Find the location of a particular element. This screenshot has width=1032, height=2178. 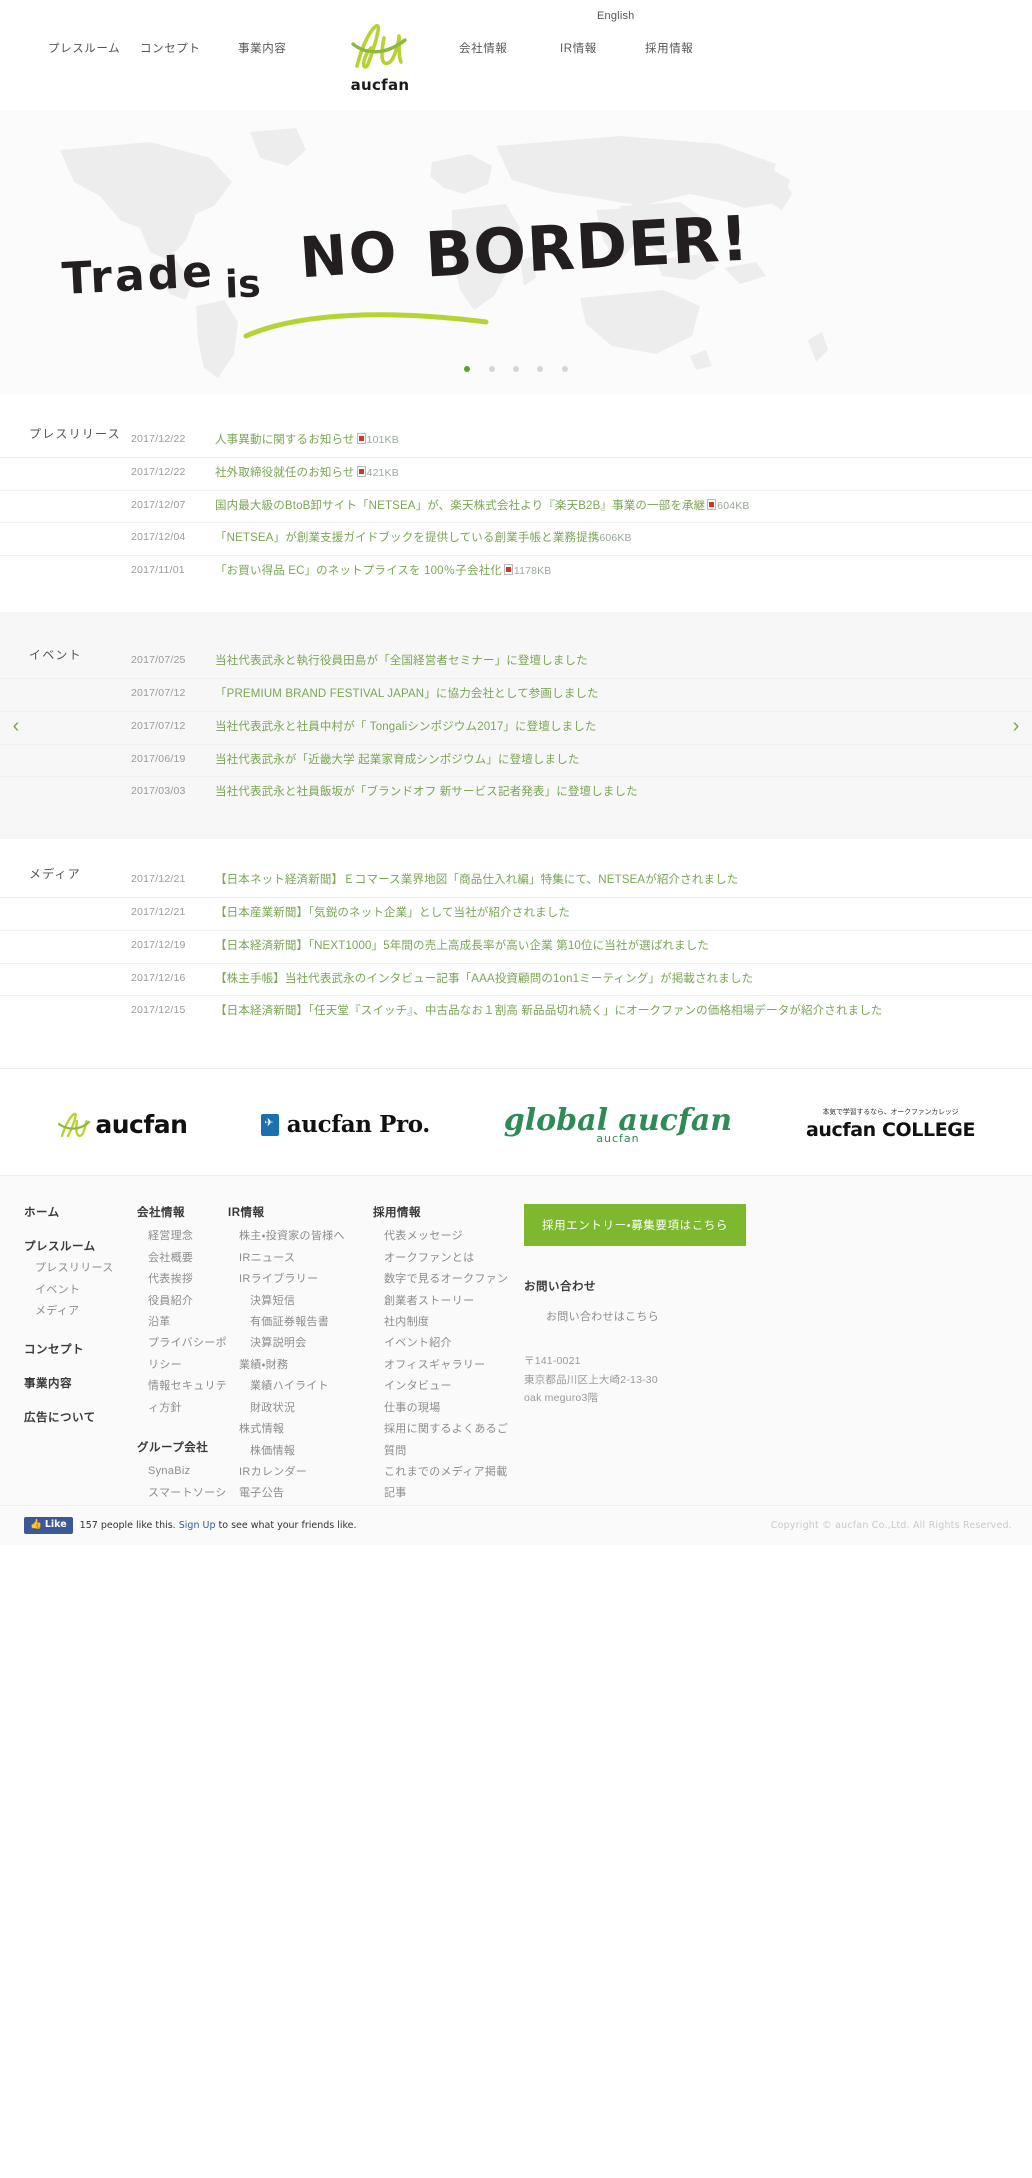

footer-link-contact: お問い合わせはこちら is located at coordinates (649, 1316).